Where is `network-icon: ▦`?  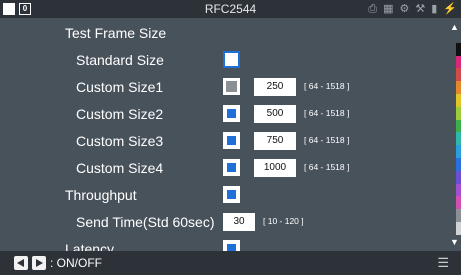
network-icon: ▦ is located at coordinates (388, 9).